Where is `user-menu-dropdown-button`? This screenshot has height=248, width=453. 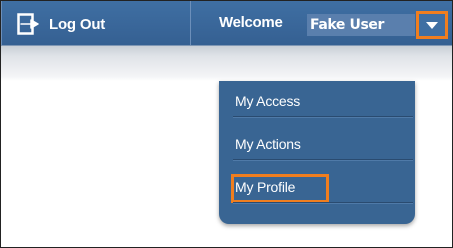 user-menu-dropdown-button is located at coordinates (432, 25).